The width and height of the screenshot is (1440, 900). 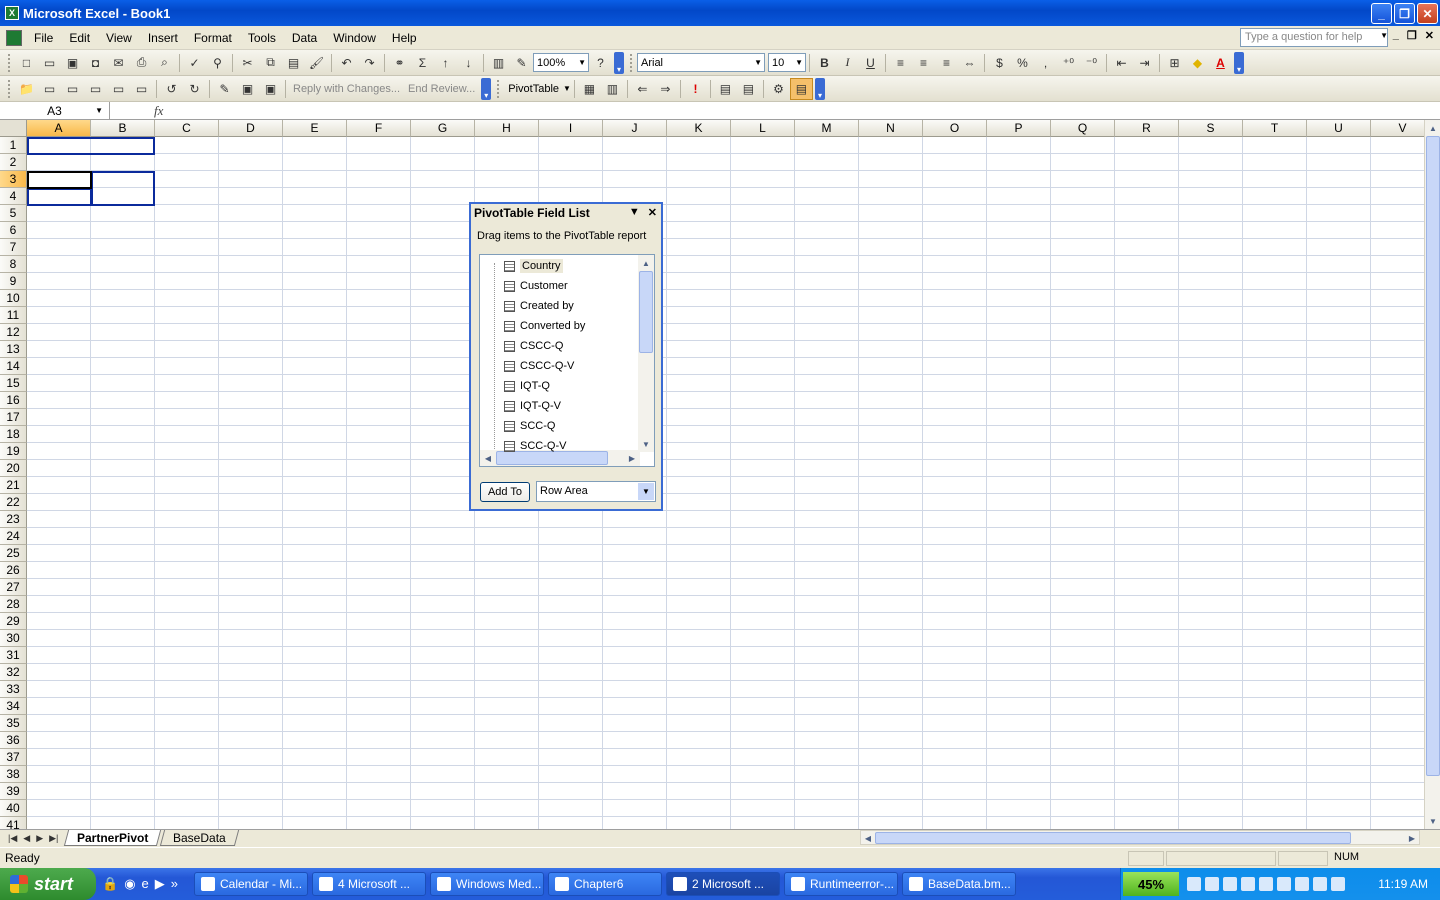 I want to click on row-header-25: 25, so click(x=13, y=553).